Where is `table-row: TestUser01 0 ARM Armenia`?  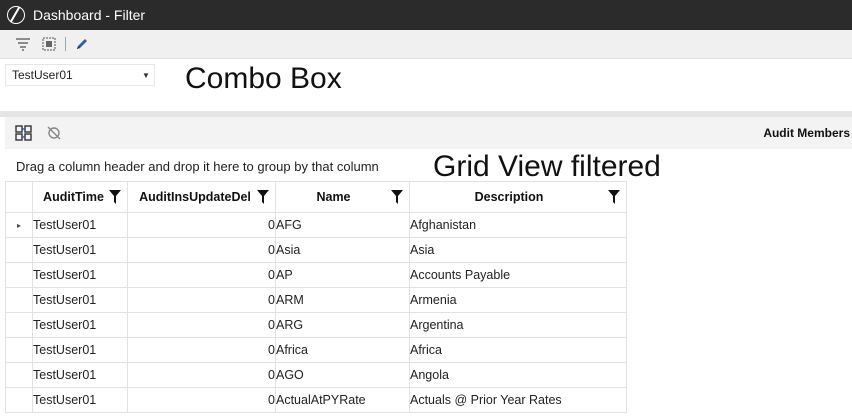
table-row: TestUser01 0 ARM Armenia is located at coordinates (316, 300).